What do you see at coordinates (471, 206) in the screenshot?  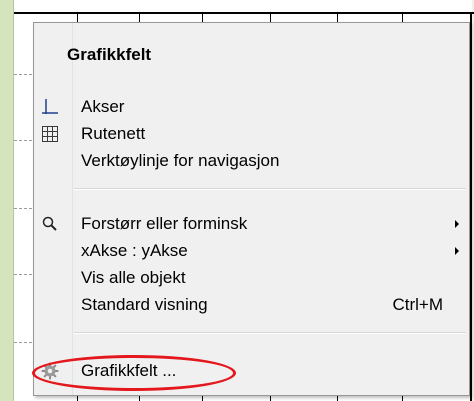 I see `graphics-view-right-border` at bounding box center [471, 206].